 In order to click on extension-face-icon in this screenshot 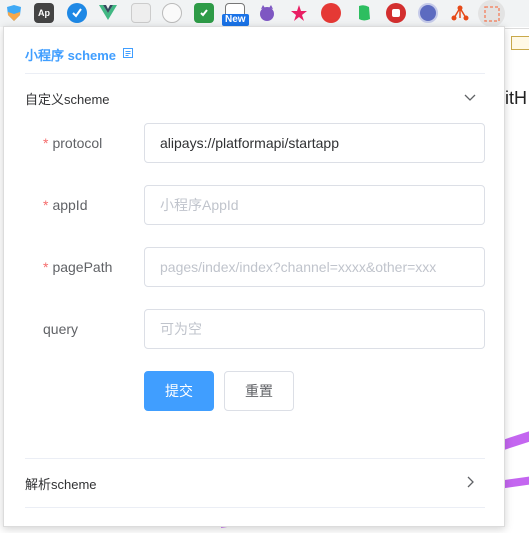, I will do `click(172, 13)`.